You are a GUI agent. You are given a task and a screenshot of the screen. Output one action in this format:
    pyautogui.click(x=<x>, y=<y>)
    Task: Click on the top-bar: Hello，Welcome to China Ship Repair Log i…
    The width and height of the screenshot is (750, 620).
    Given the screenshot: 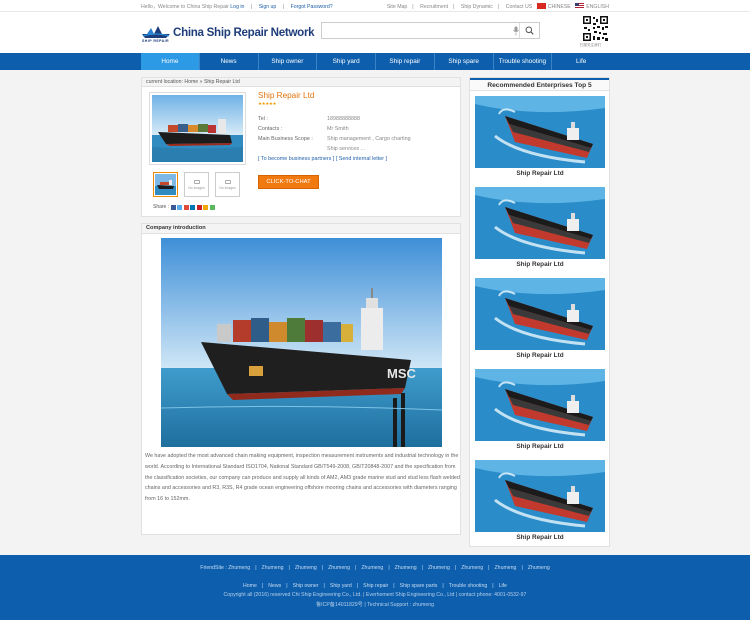 What is the action you would take?
    pyautogui.click(x=375, y=6)
    